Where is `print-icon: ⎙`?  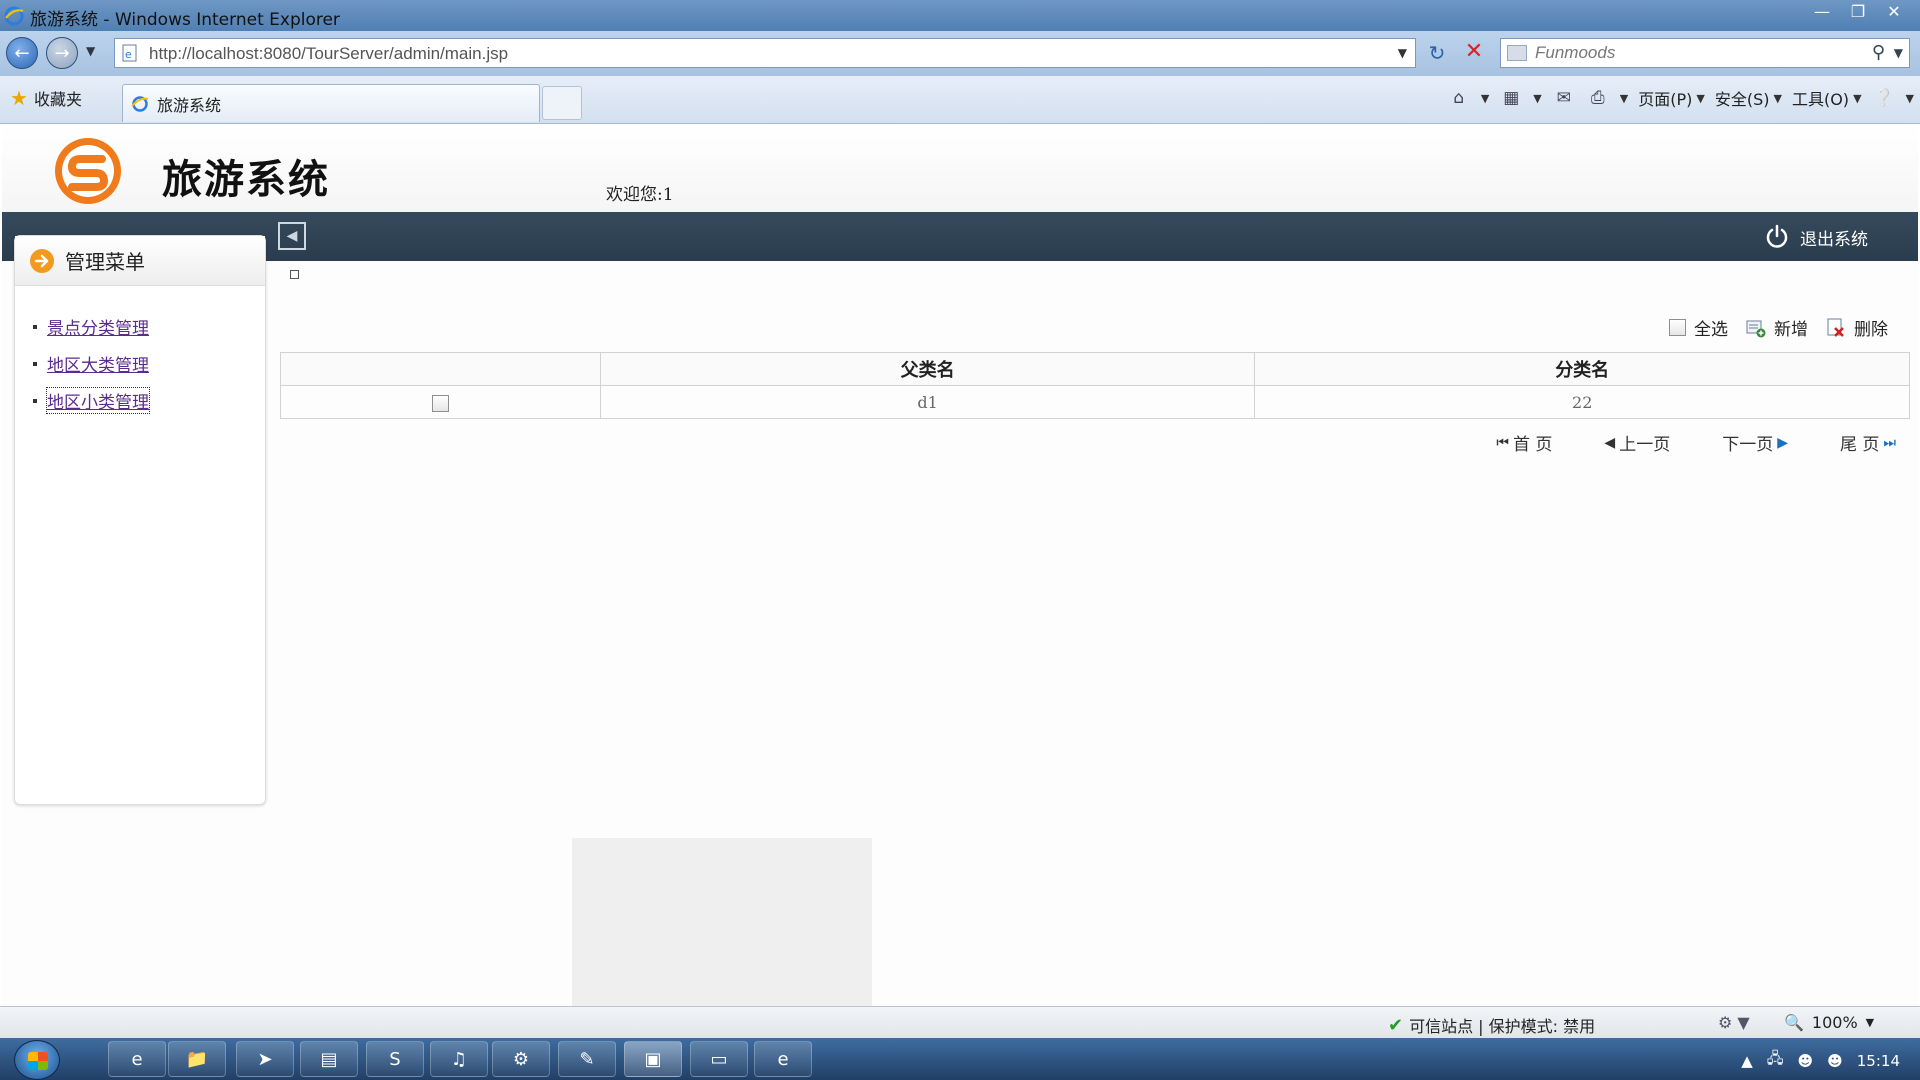
print-icon: ⎙ is located at coordinates (1598, 98).